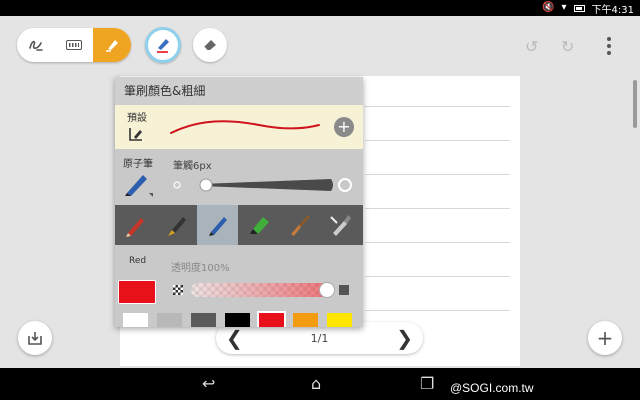 This screenshot has width=640, height=400. Describe the element at coordinates (234, 338) in the screenshot. I see `prev-page-button: ❮` at that location.